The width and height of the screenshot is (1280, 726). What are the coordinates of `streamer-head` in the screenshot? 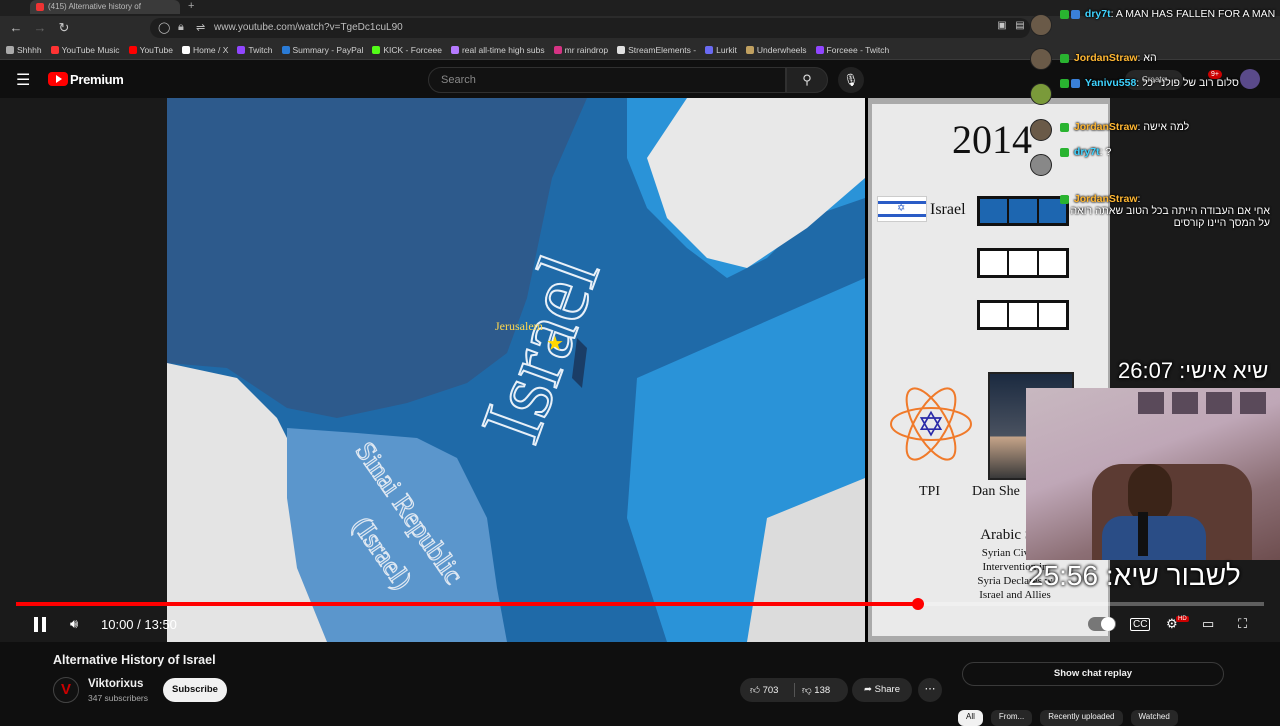 It's located at (1150, 494).